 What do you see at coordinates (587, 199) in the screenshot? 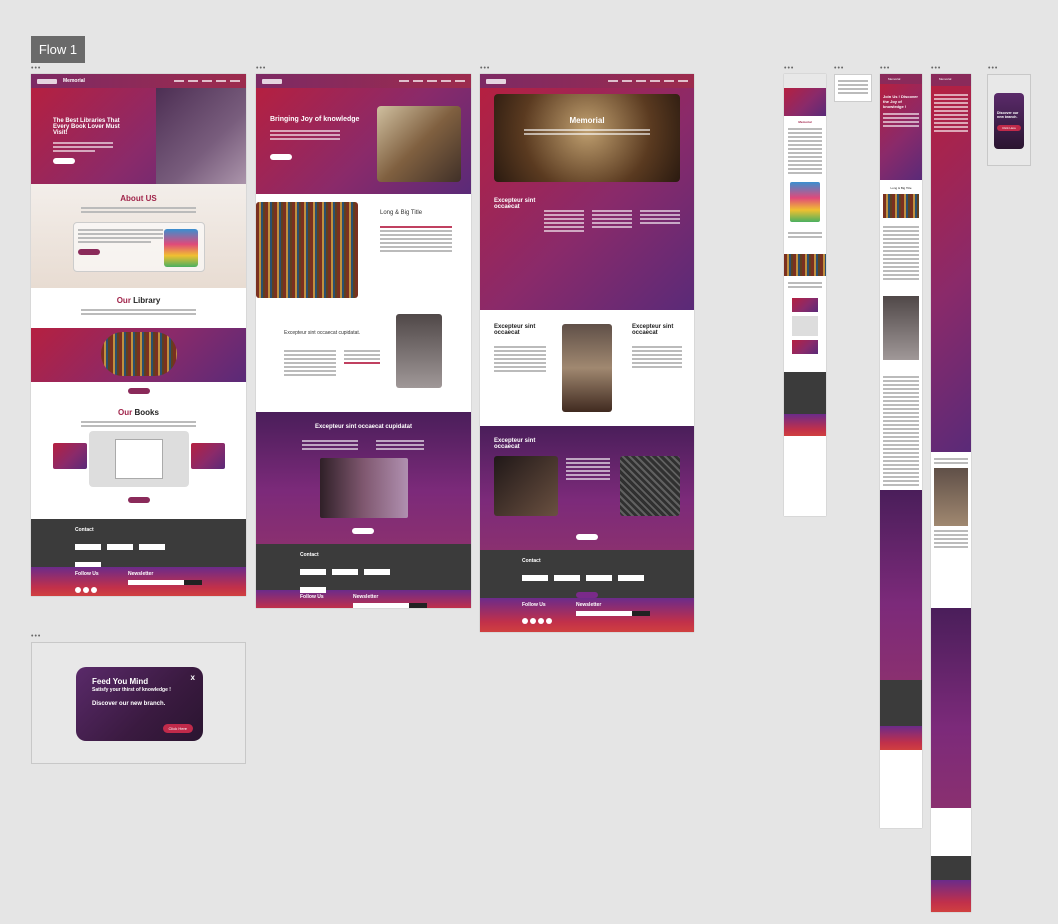
I see `frame3-hero: Memorial Excepteur sint occaecat` at bounding box center [587, 199].